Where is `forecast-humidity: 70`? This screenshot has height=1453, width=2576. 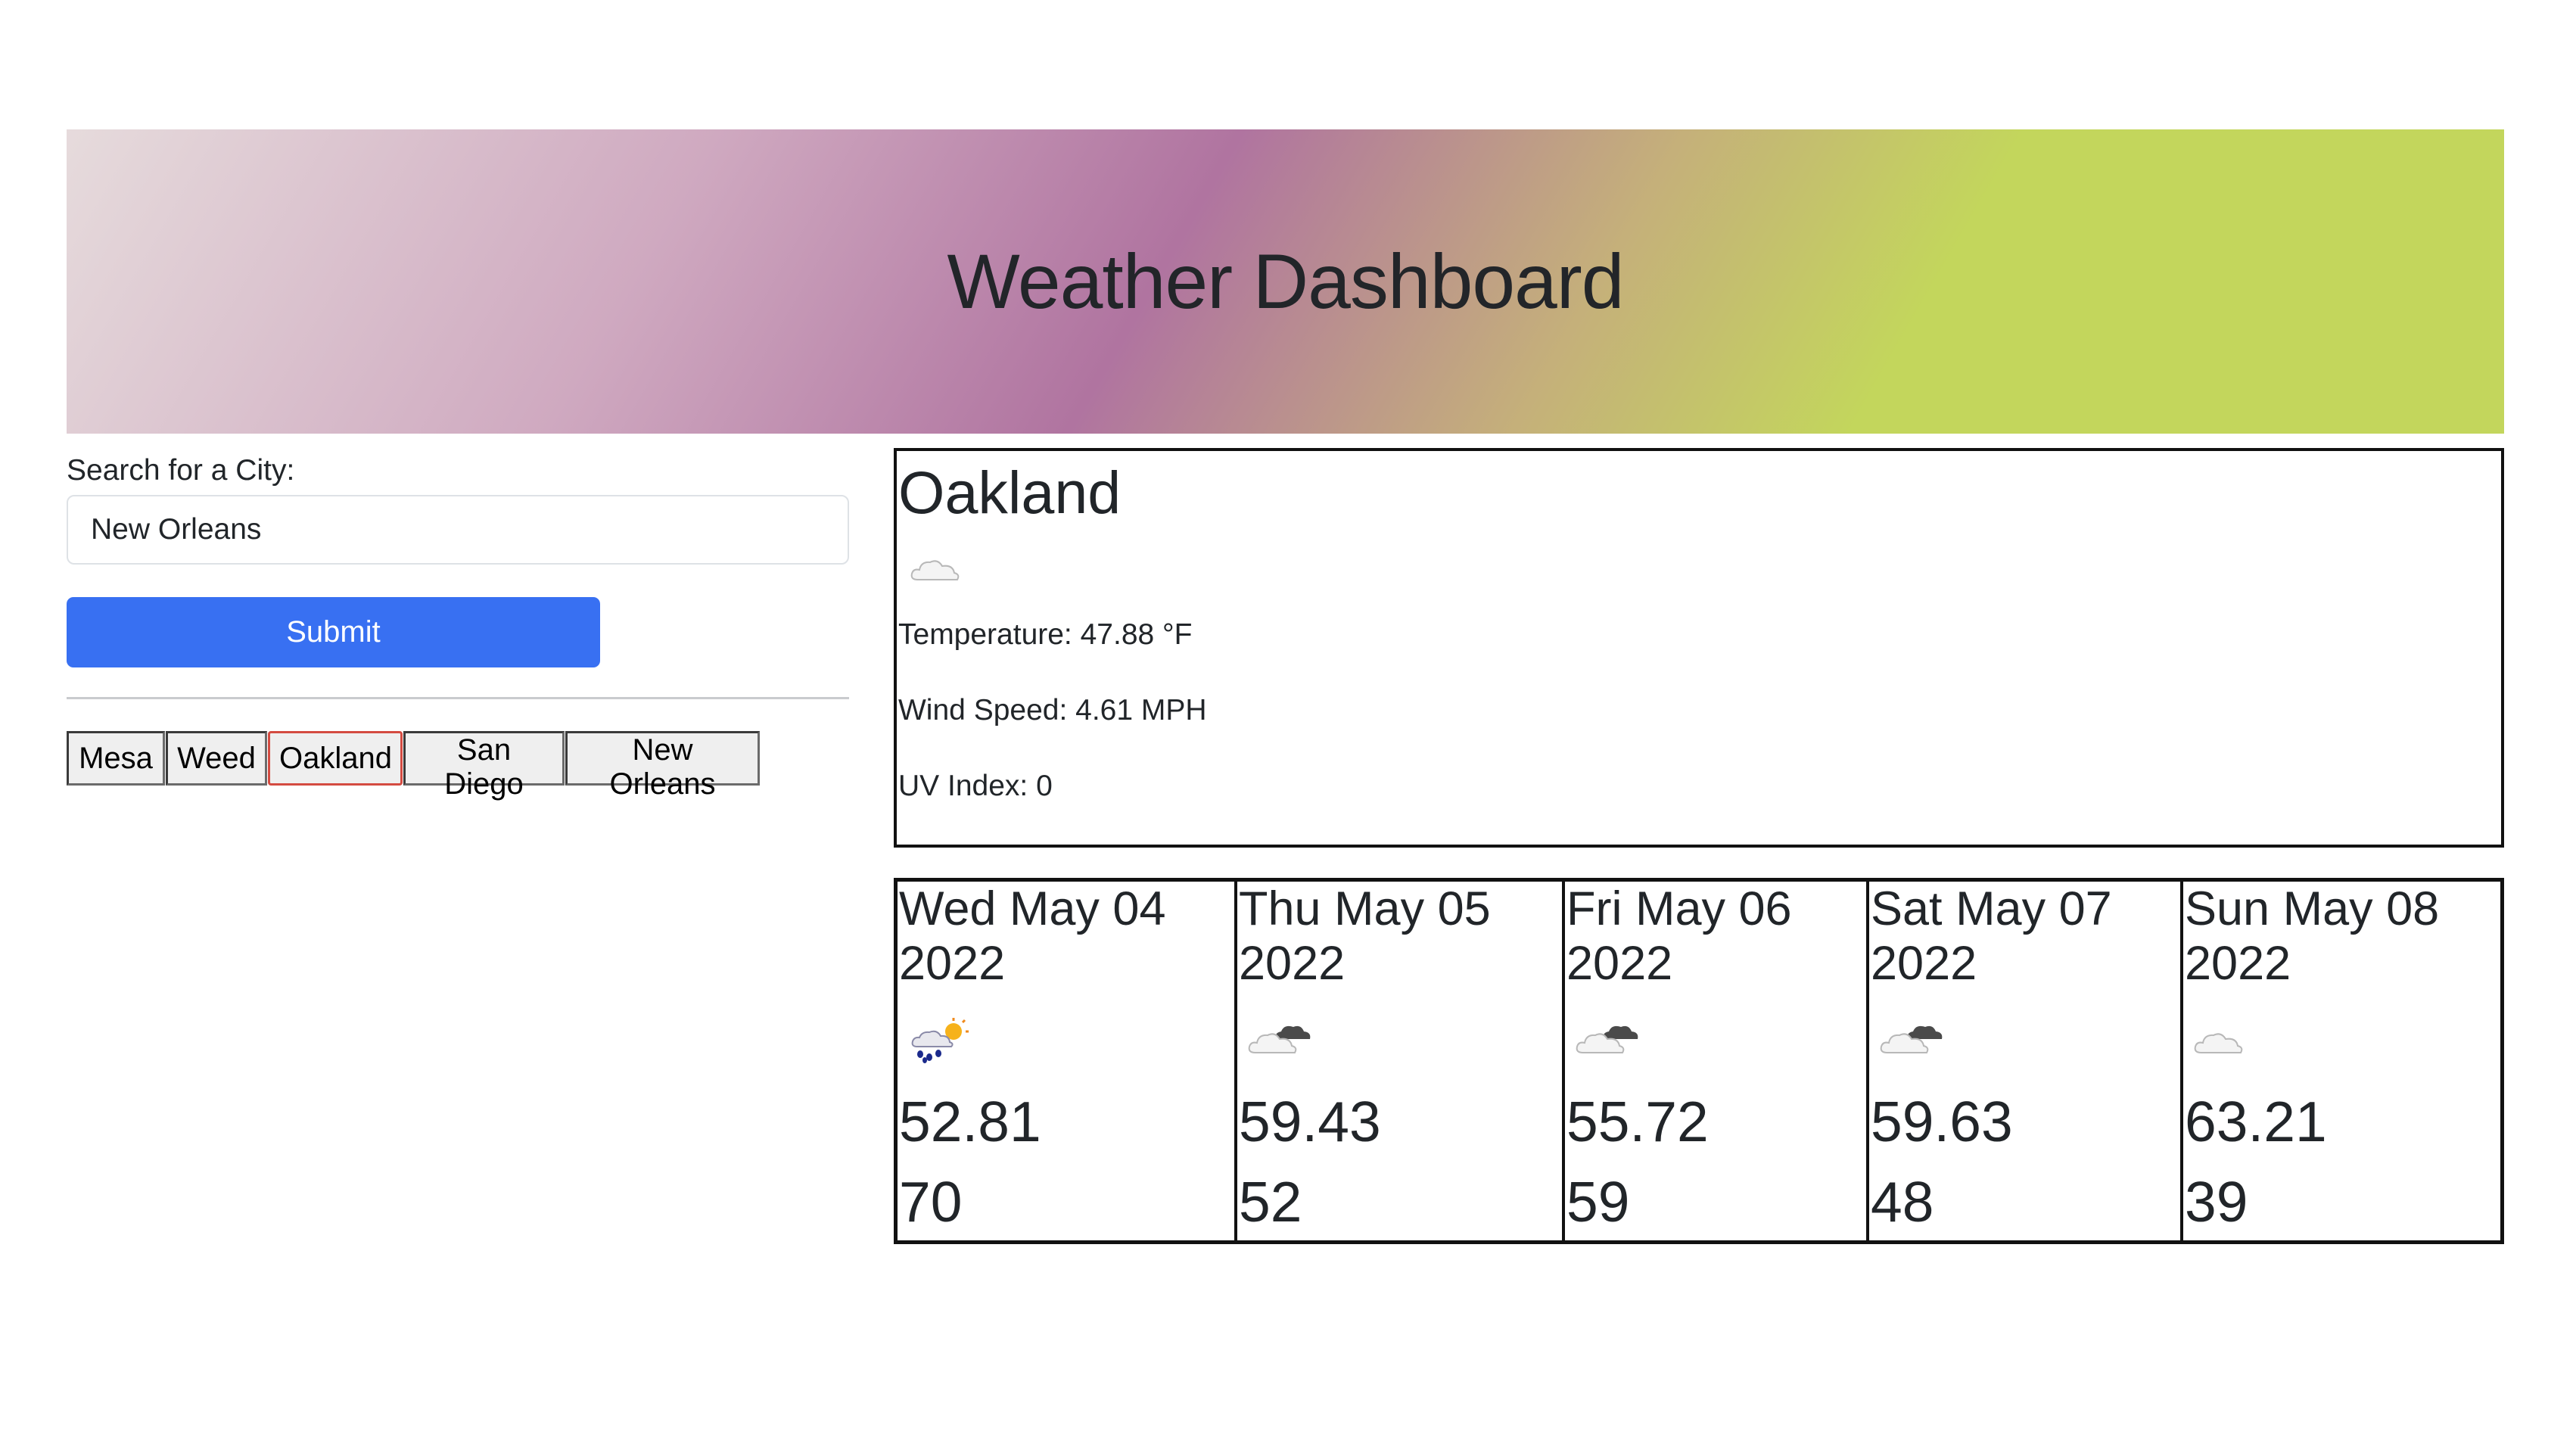 forecast-humidity: 70 is located at coordinates (931, 1202).